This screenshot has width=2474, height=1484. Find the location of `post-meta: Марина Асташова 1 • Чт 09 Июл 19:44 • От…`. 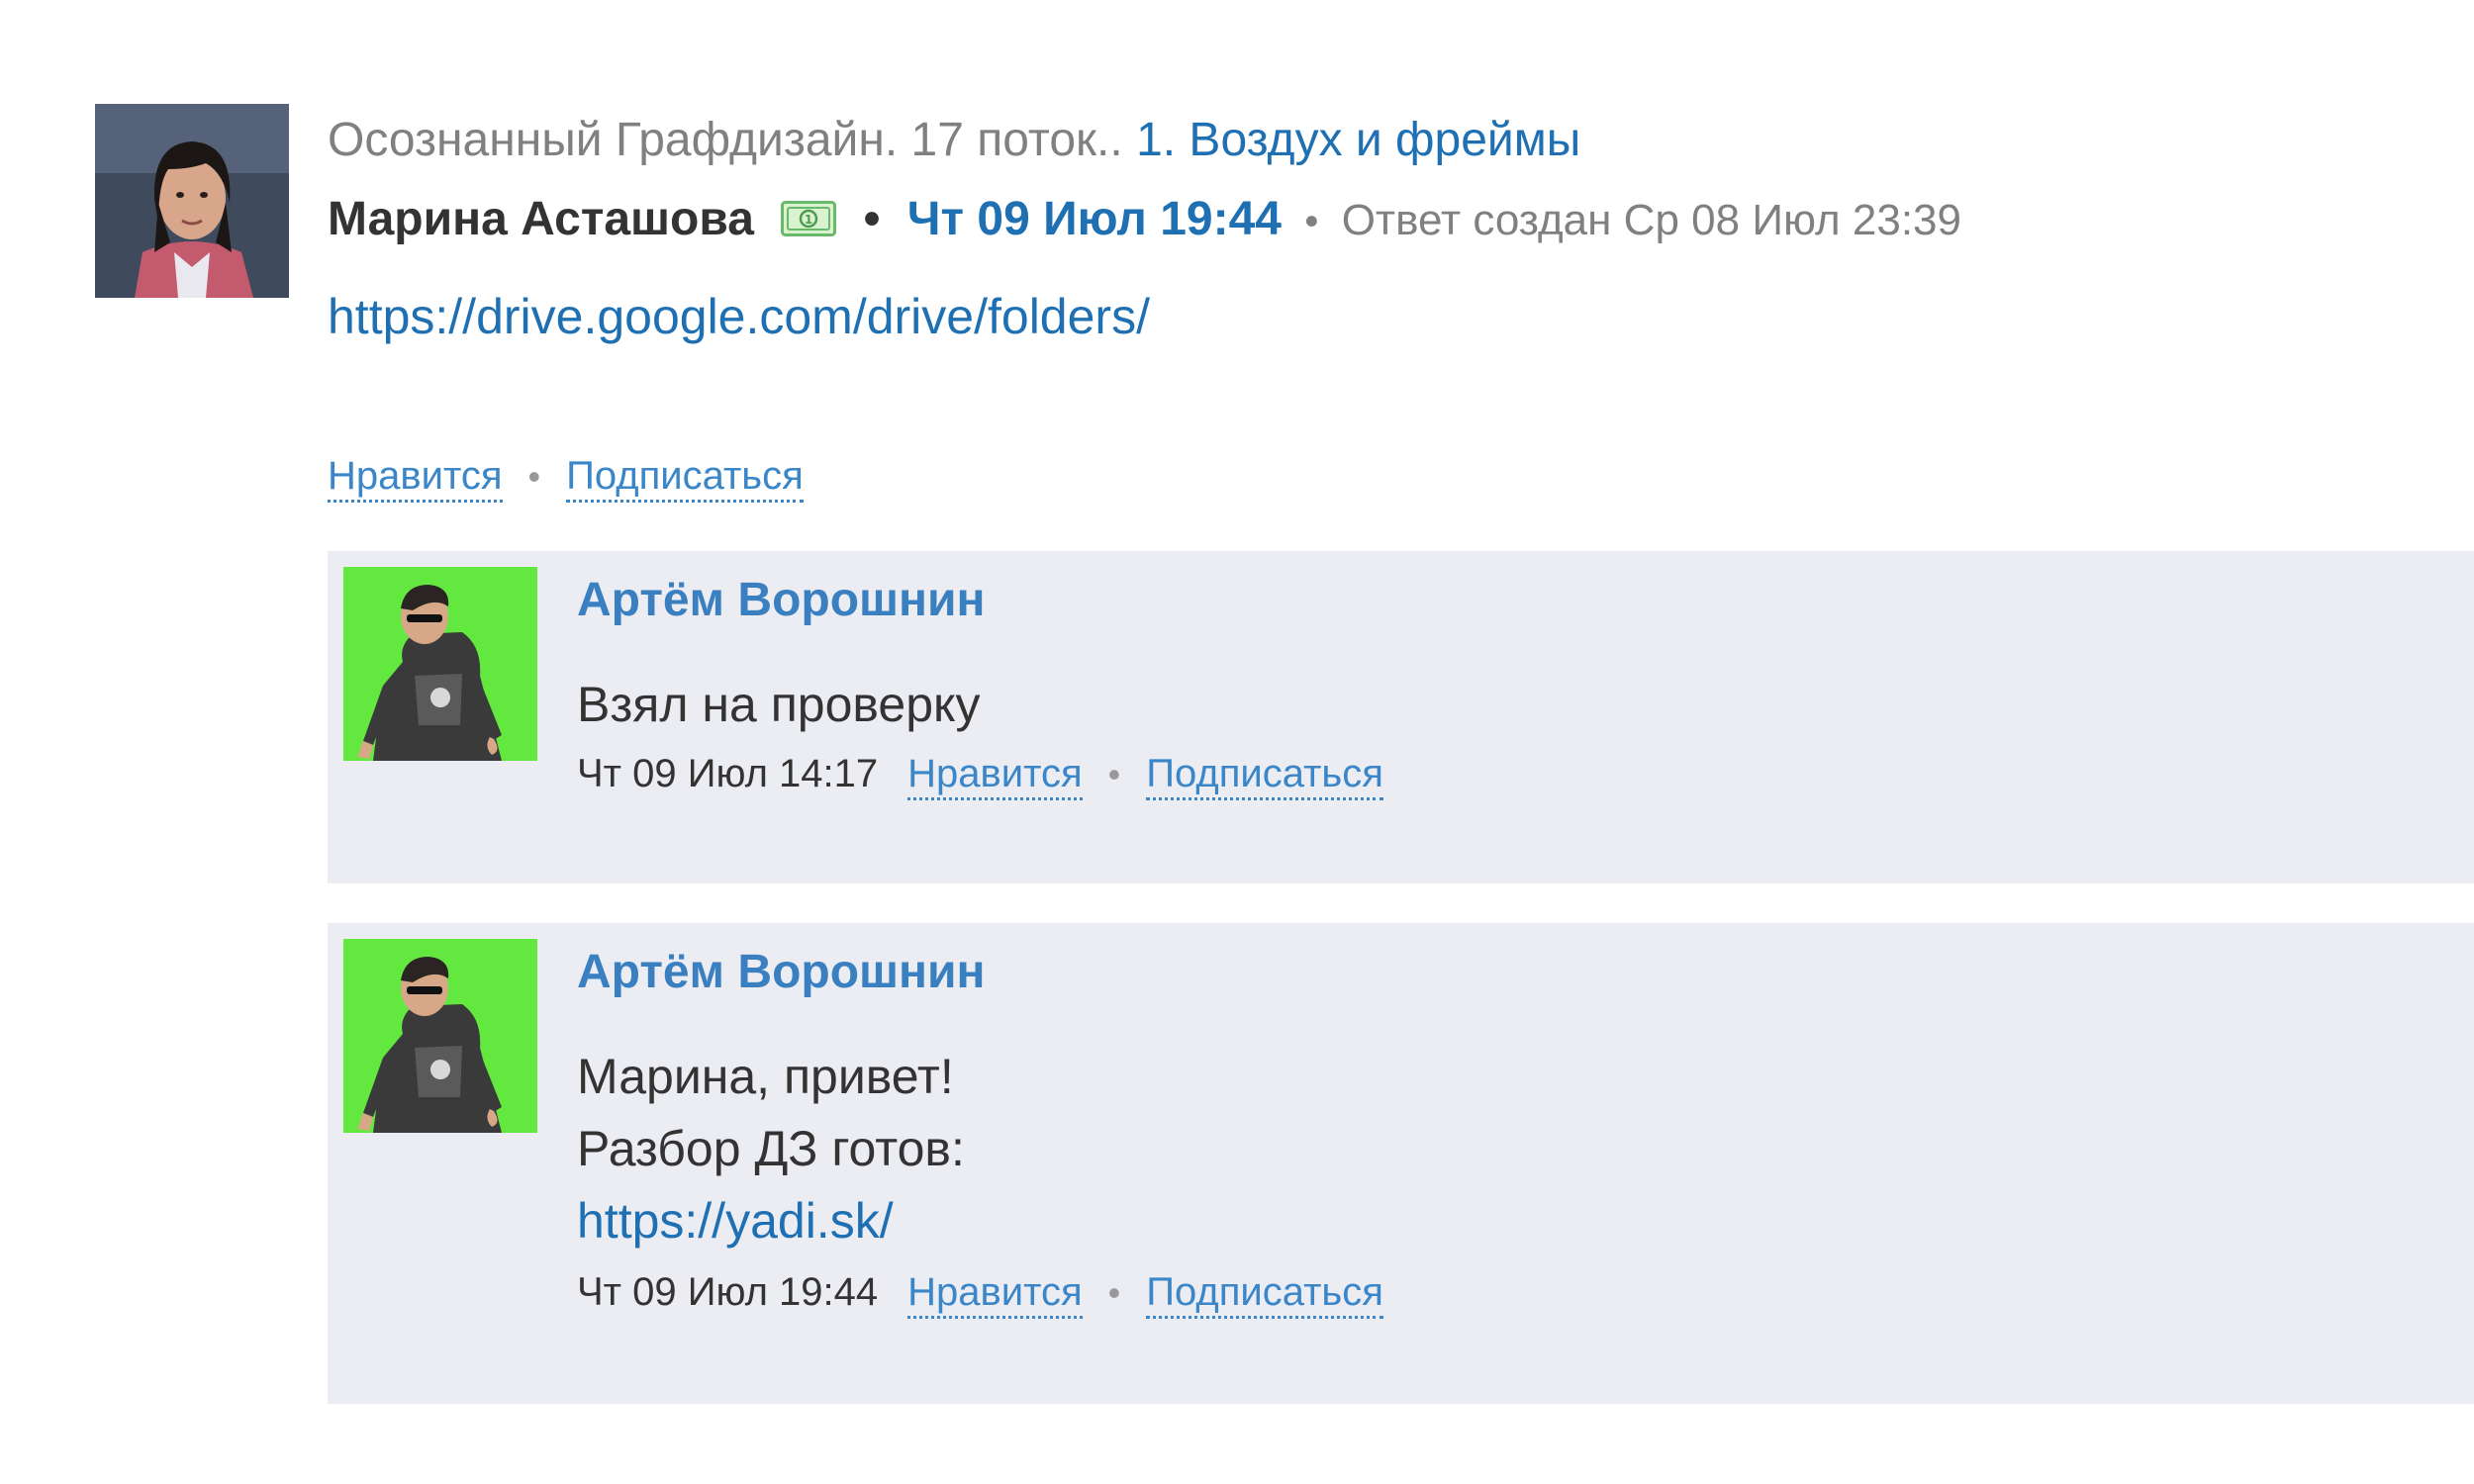

post-meta: Марина Асташова 1 • Чт 09 Июл 19:44 • От… is located at coordinates (1145, 220).